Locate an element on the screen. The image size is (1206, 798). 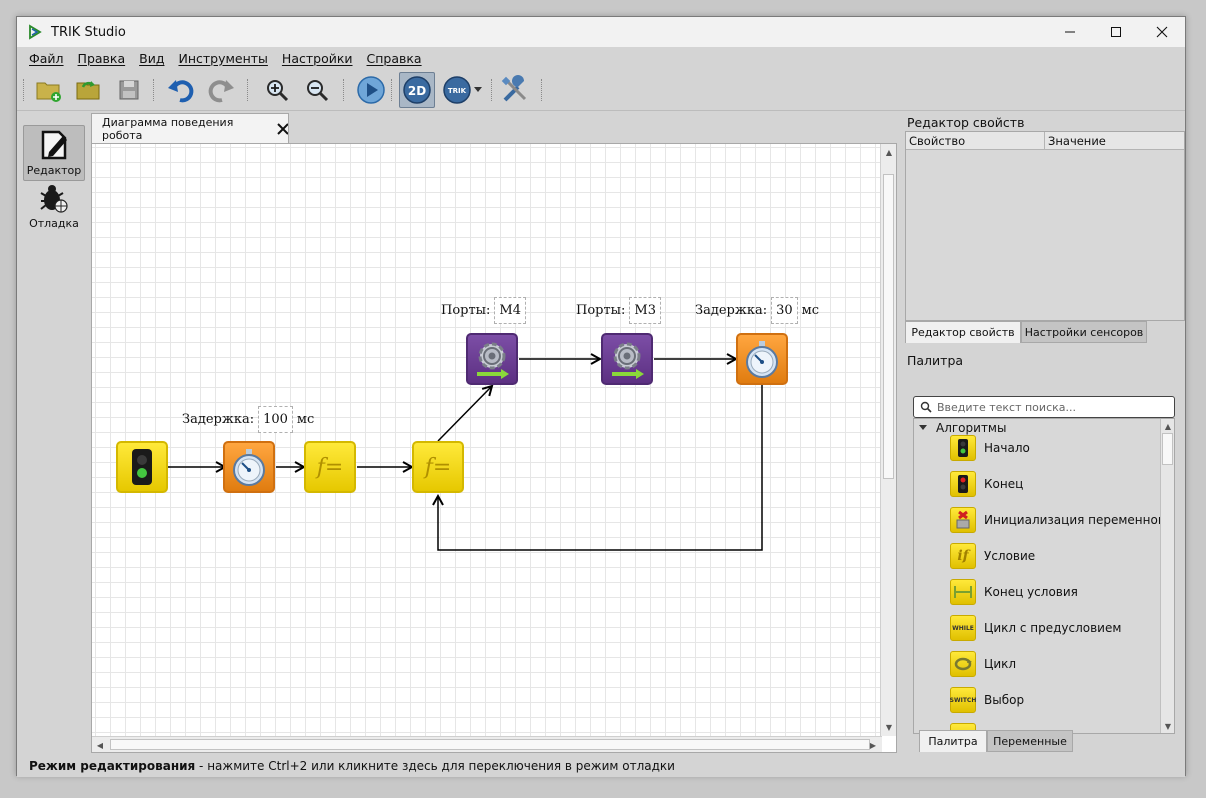
zoom-out-button is located at coordinates (317, 90).